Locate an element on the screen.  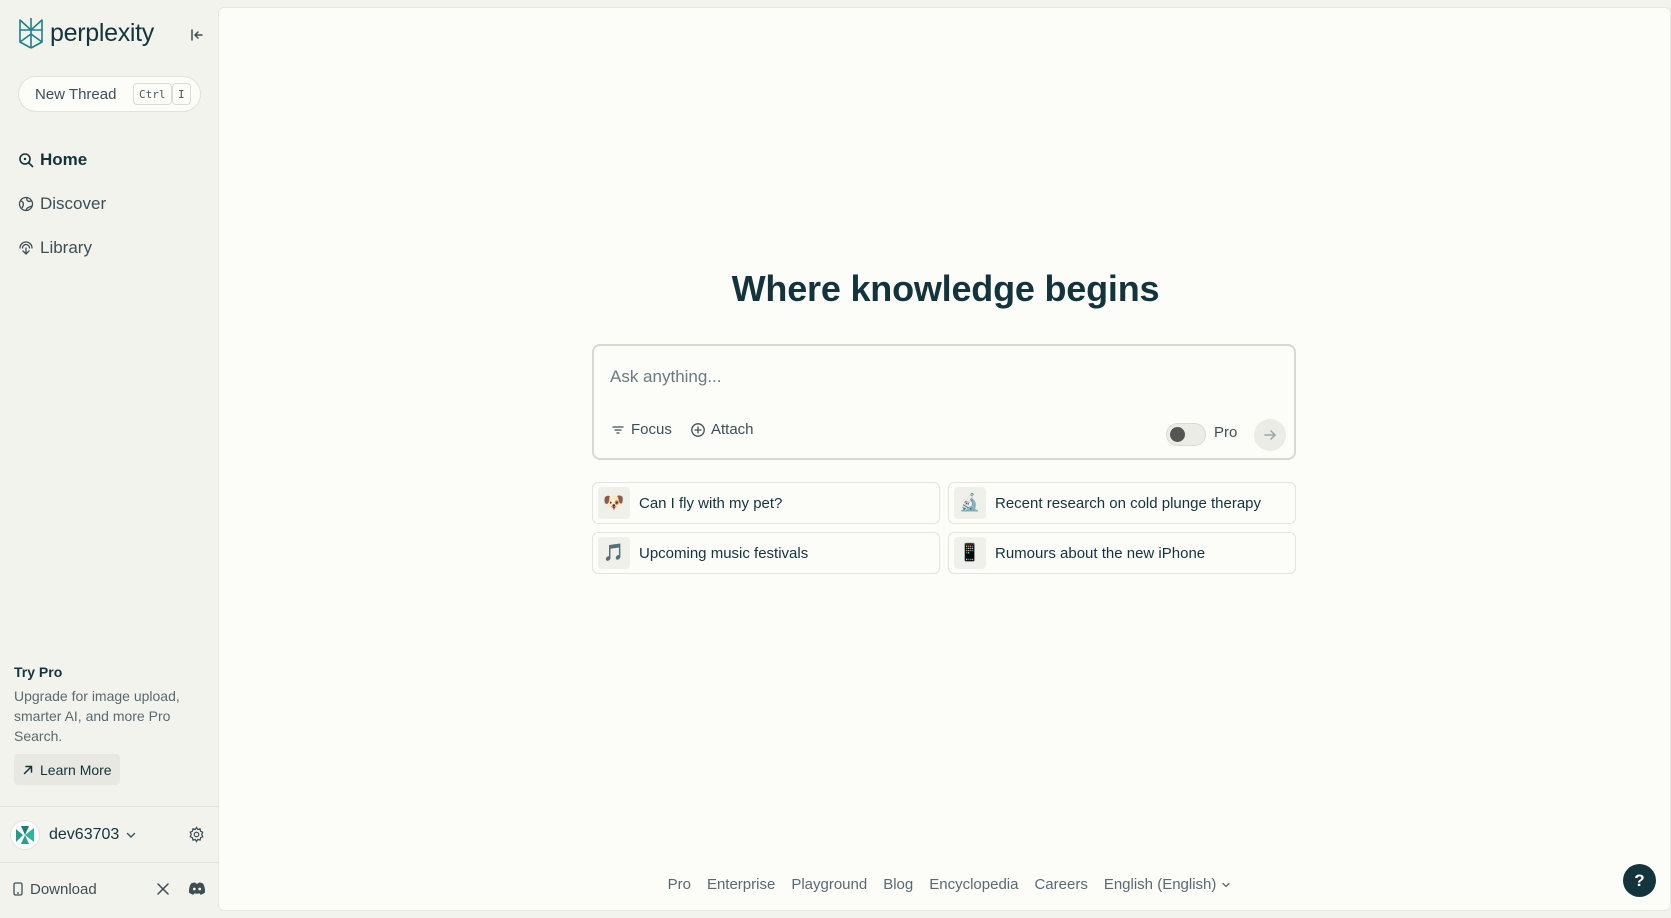
user-menu: dev63703 is located at coordinates (109, 835).